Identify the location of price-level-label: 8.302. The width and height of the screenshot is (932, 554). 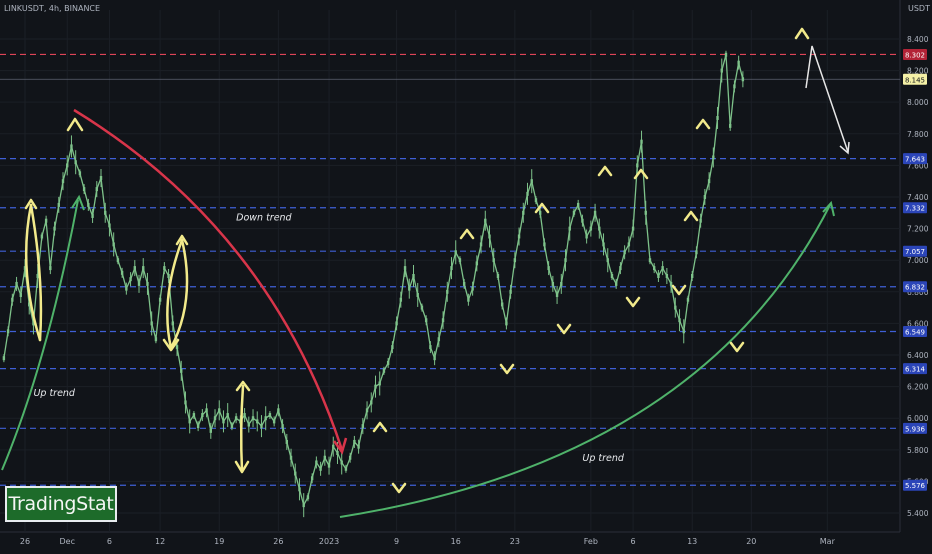
(915, 55).